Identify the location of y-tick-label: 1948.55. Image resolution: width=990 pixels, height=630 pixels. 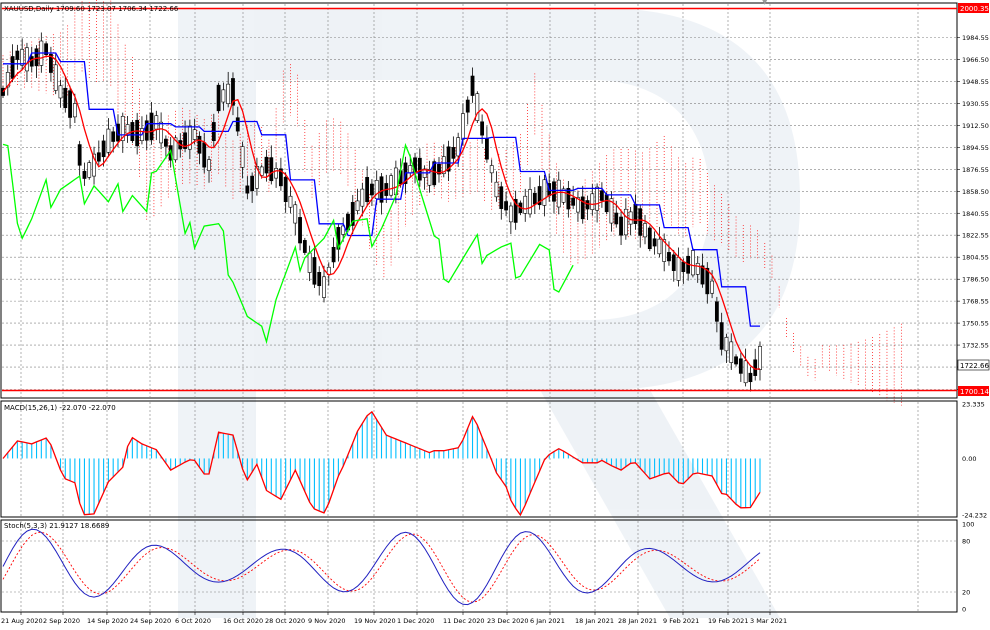
(975, 82).